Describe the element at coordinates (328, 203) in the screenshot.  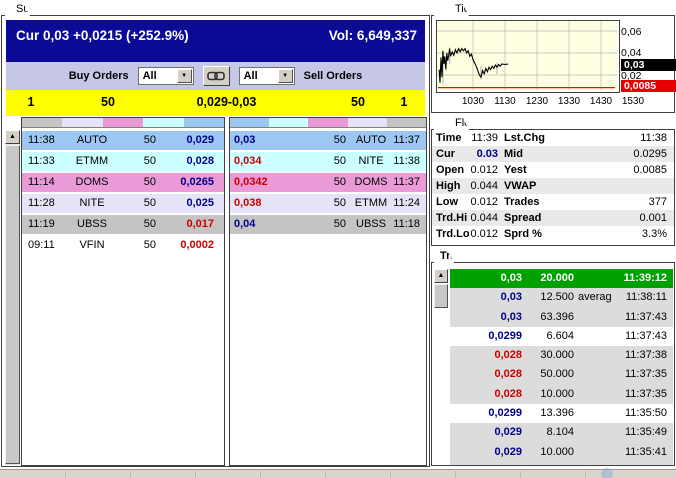
I see `sell-order-row: 0,038 50 ETMM 11:24` at that location.